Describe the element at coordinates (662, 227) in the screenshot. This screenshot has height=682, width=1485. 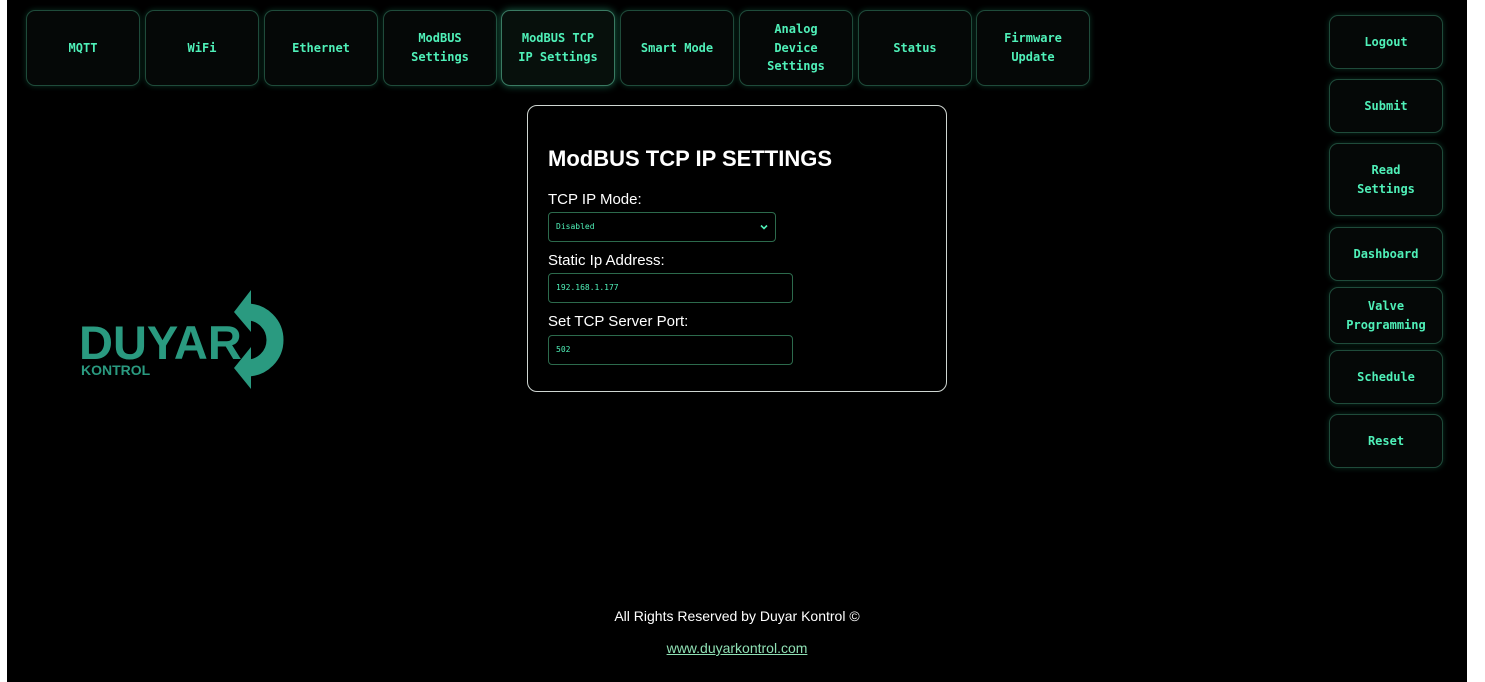
I see `tcp-ip-mode-select: Disabled` at that location.